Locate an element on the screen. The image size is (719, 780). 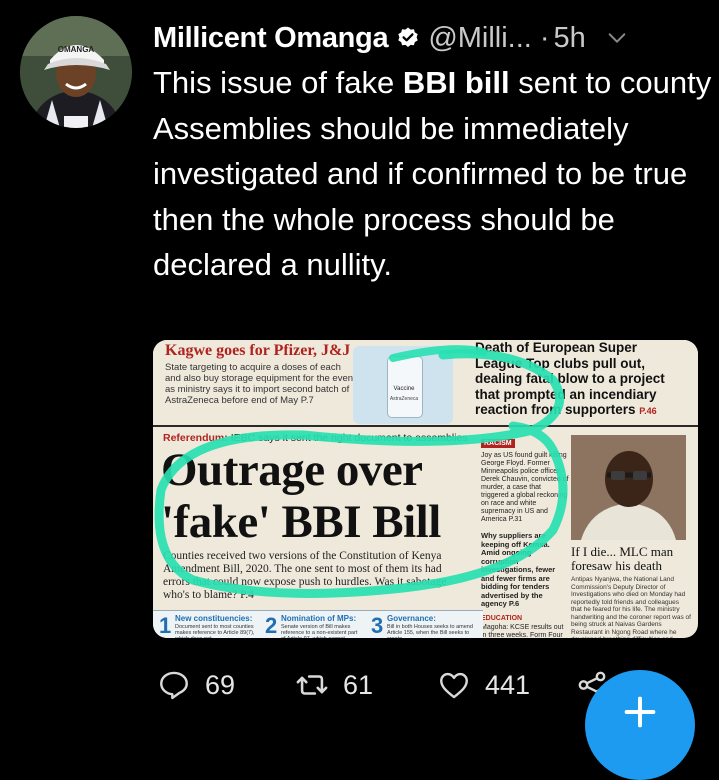
compose-icon is located at coordinates (640, 712).